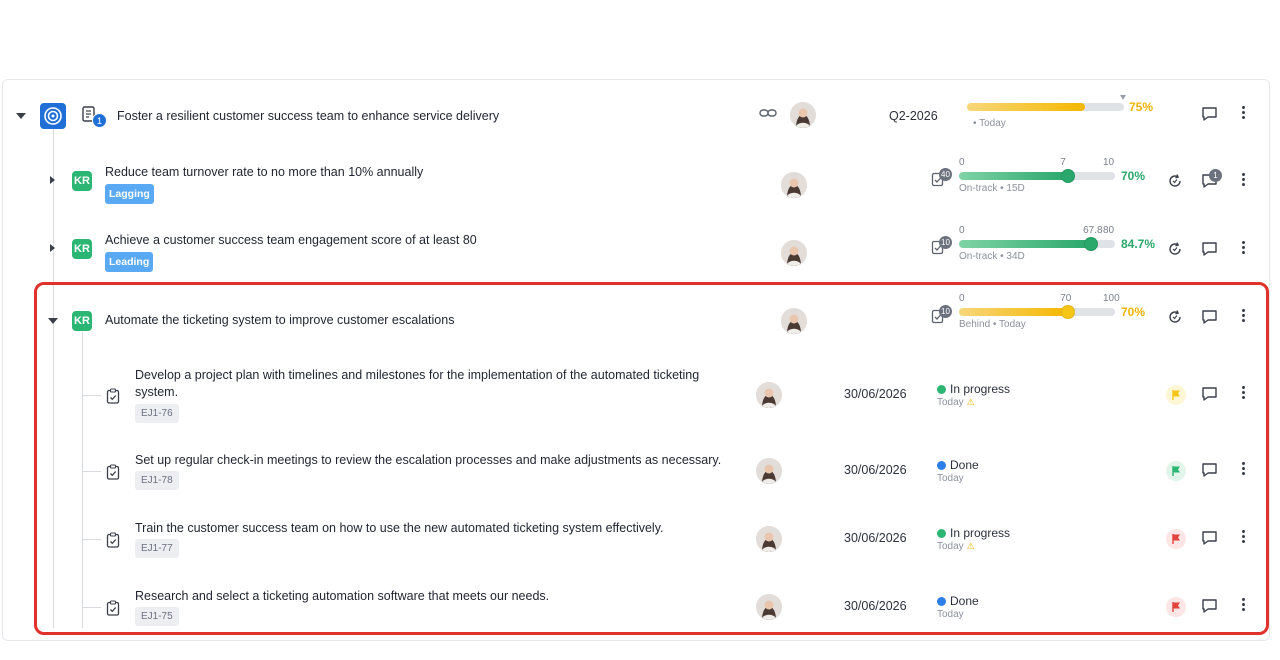 This screenshot has width=1280, height=660. I want to click on progress-tick-label: 67.8, so click(1093, 230).